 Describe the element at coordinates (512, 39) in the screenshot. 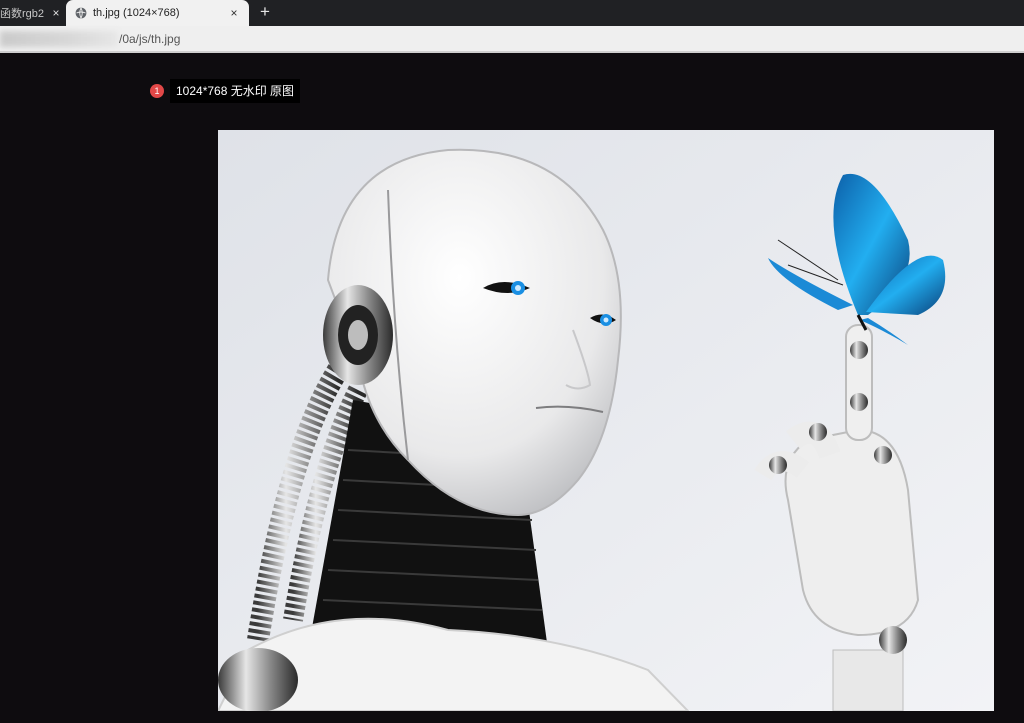

I see `address-bar: /0a/js/th.jpg` at that location.